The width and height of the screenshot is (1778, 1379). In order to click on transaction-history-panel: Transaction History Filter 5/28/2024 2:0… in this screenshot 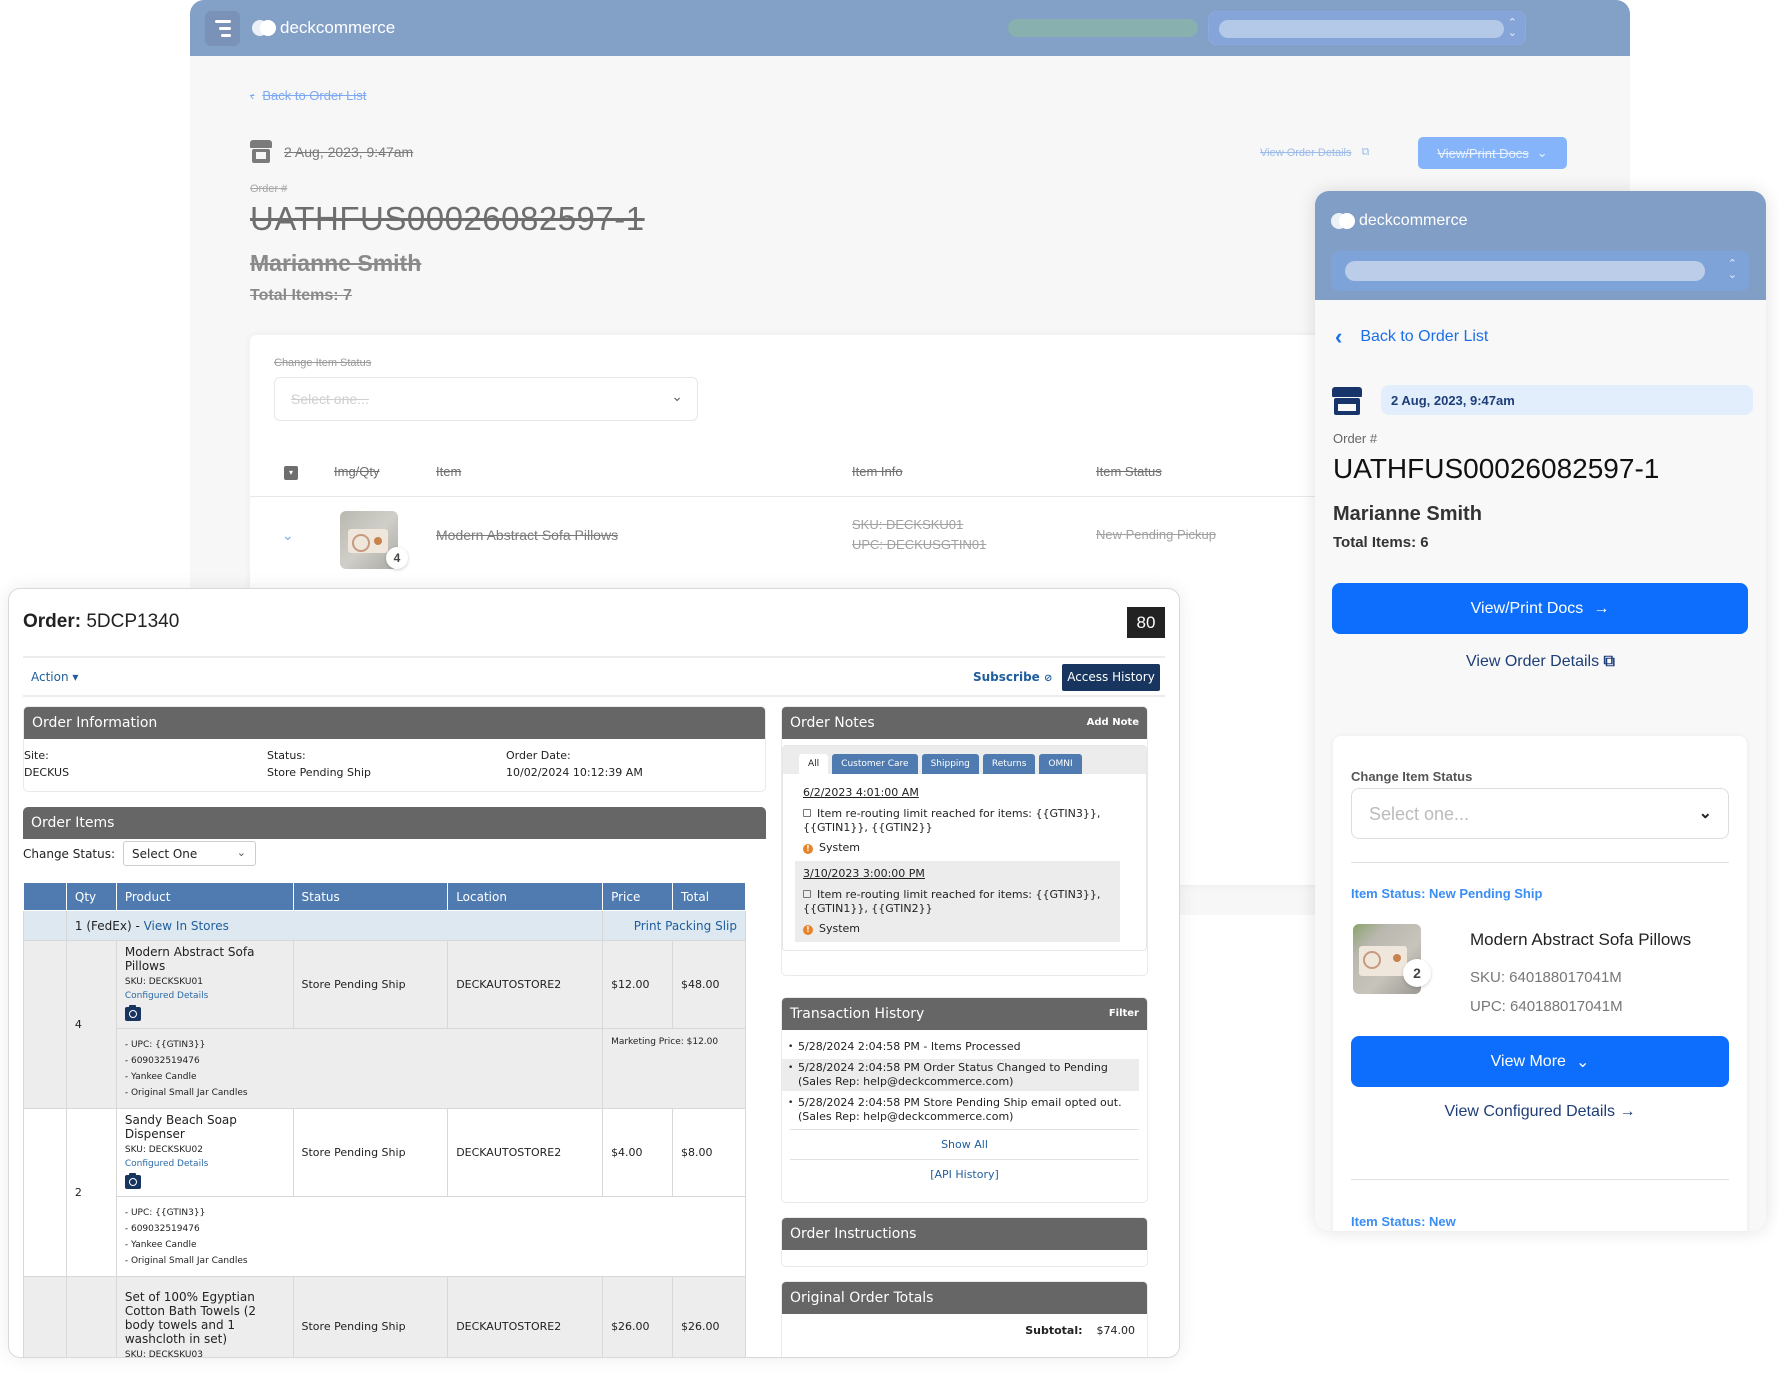, I will do `click(964, 1100)`.